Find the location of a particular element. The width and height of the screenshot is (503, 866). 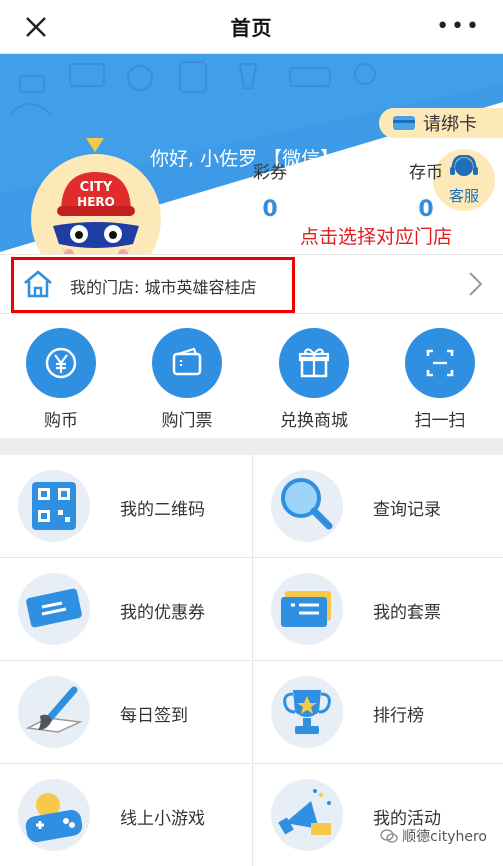

more-menu-icon: ••• is located at coordinates (458, 26).